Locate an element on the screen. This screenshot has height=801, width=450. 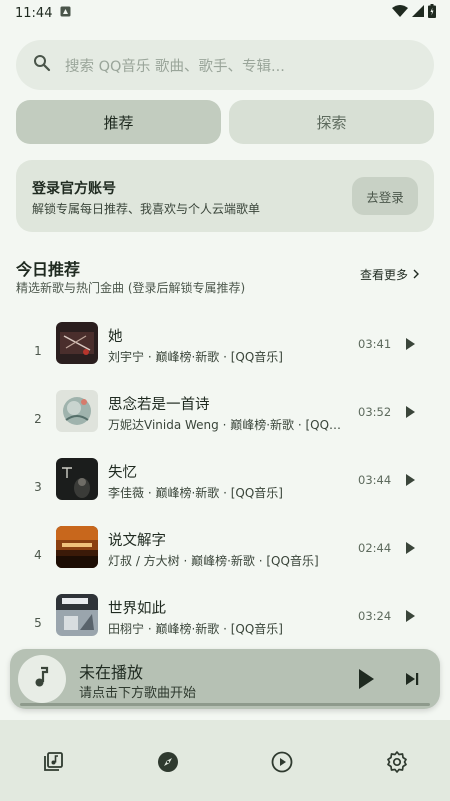
search-icon is located at coordinates (42, 65).